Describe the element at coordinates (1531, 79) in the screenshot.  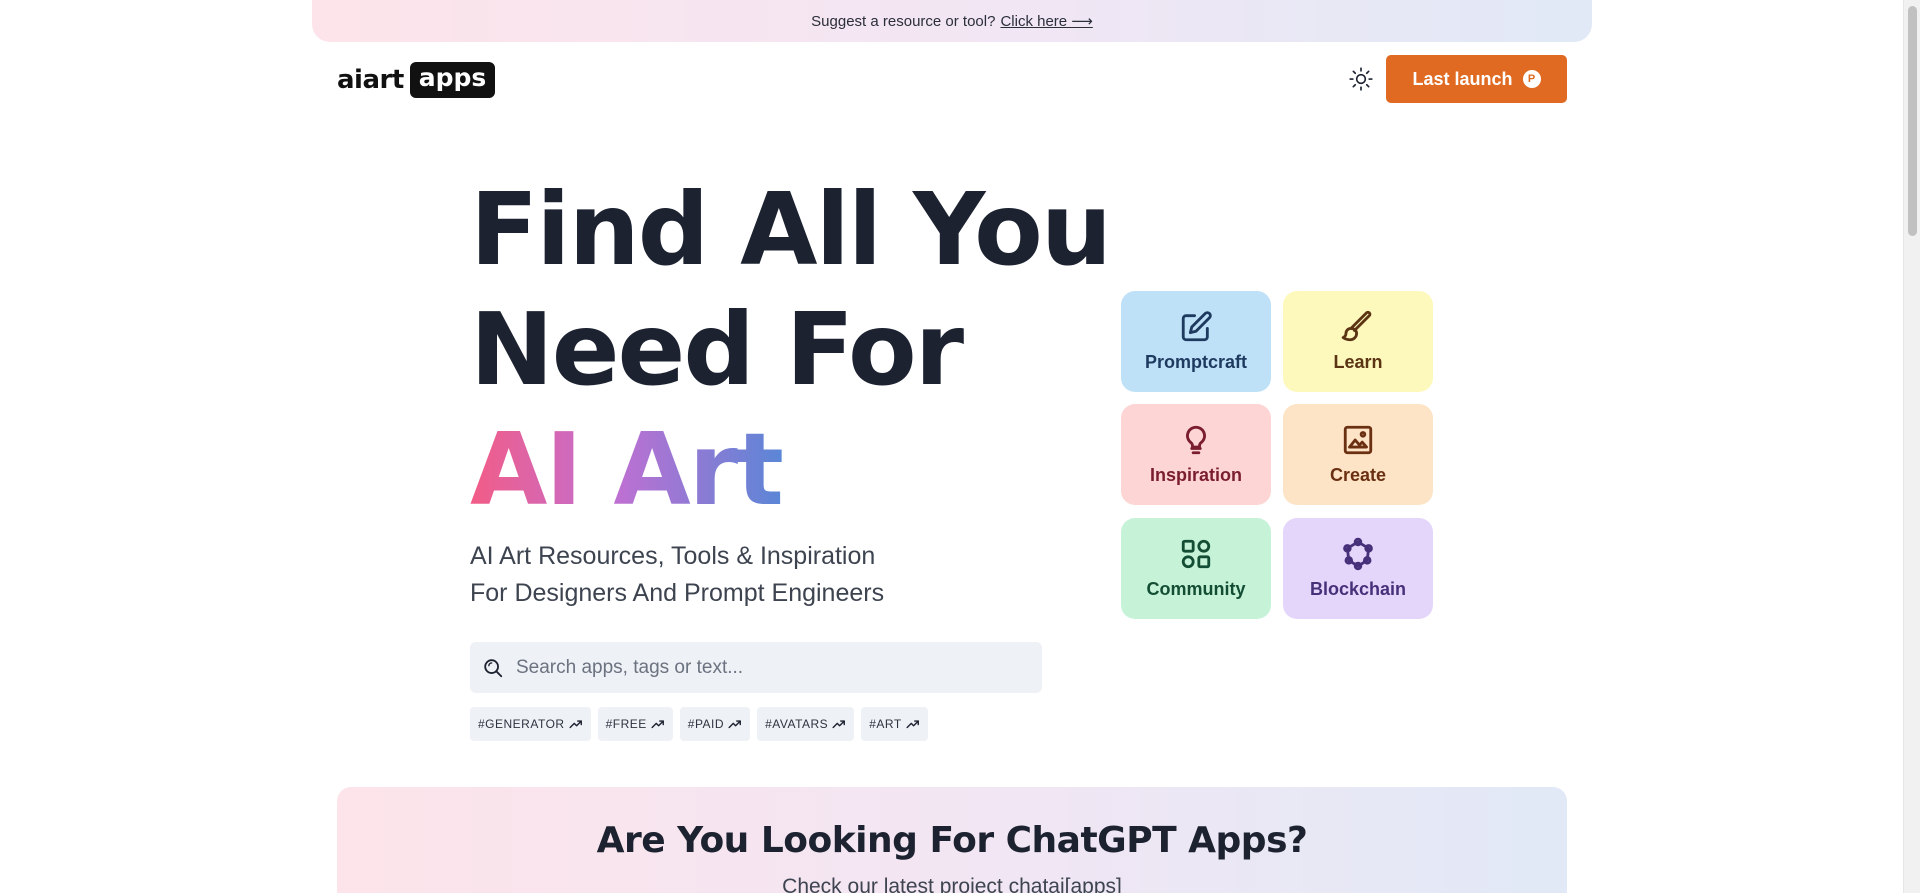
I see `product-hunt-icon: P` at that location.